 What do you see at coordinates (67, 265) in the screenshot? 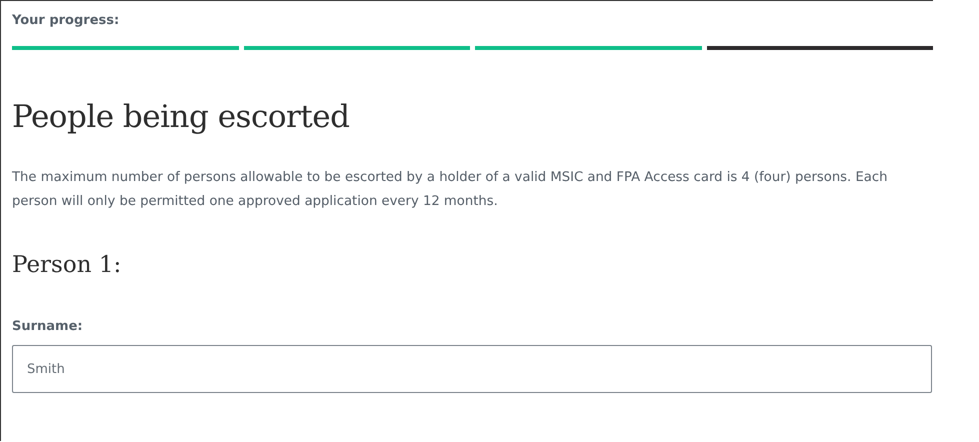
I see `section-heading: Person 1:` at bounding box center [67, 265].